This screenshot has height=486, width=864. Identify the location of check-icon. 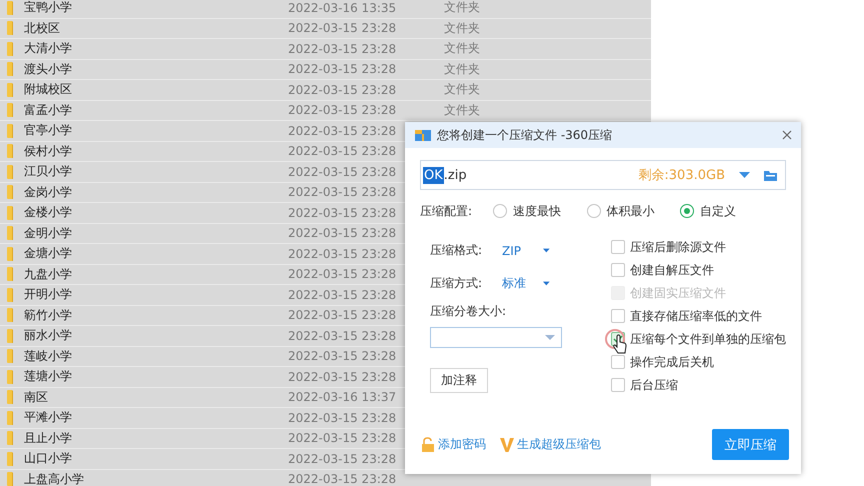
(618, 339).